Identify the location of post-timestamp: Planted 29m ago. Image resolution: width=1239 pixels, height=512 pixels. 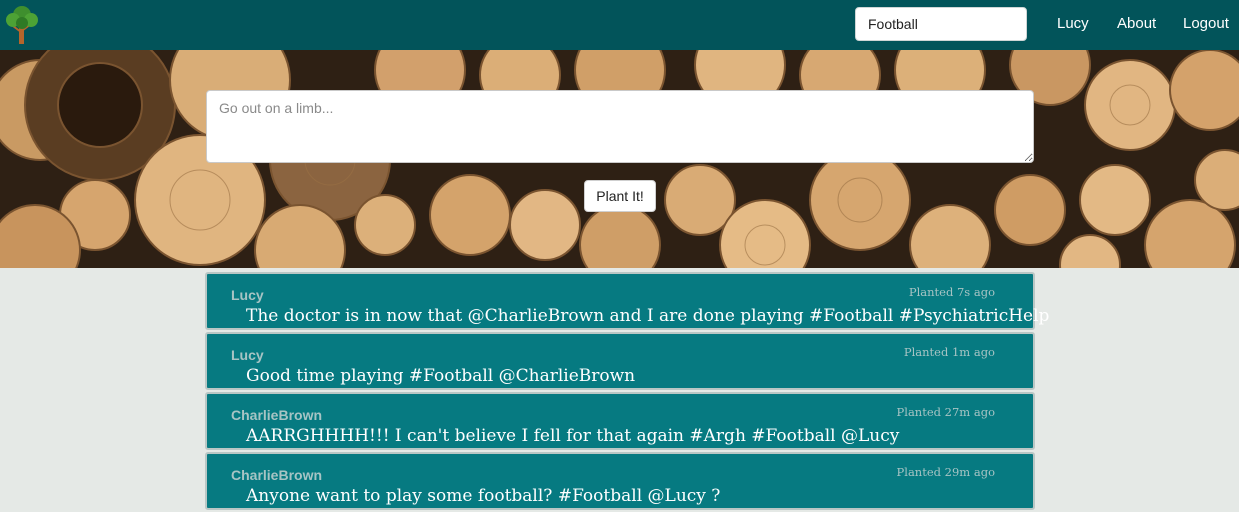
(945, 472).